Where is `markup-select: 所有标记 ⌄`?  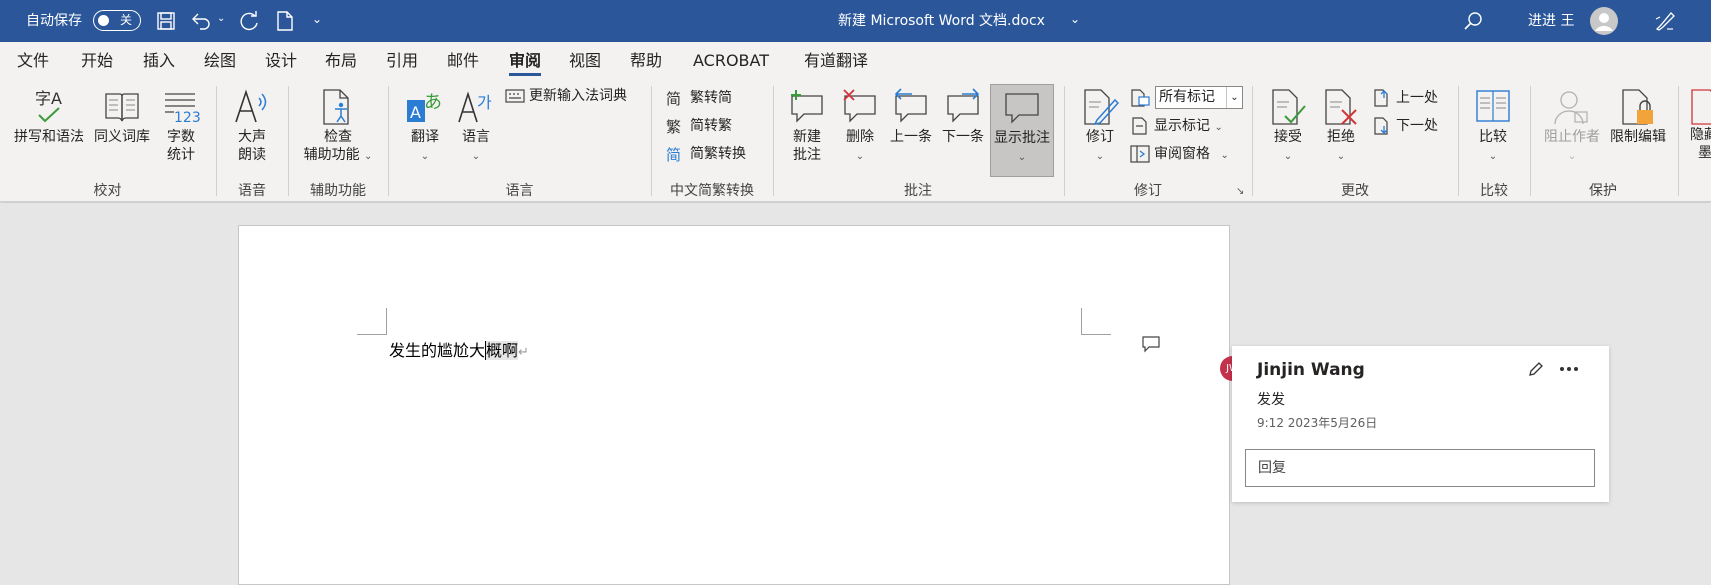
markup-select: 所有标记 ⌄ is located at coordinates (1199, 97).